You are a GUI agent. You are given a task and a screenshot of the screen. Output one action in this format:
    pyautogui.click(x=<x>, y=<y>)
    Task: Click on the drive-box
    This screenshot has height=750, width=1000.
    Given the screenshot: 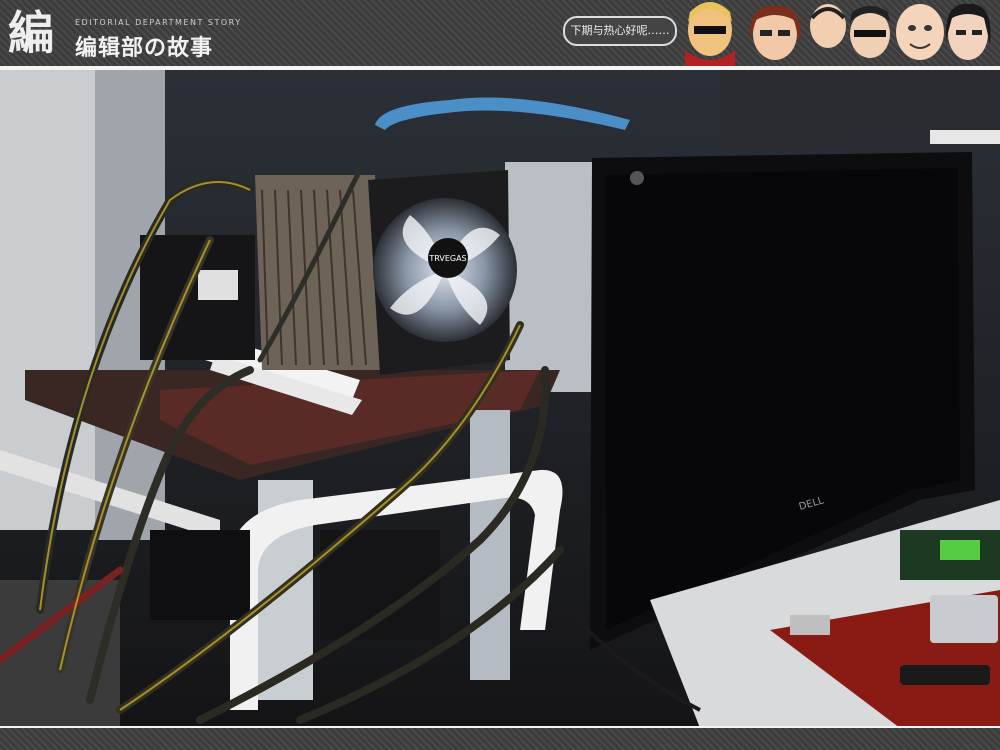 What is the action you would take?
    pyautogui.click(x=200, y=575)
    